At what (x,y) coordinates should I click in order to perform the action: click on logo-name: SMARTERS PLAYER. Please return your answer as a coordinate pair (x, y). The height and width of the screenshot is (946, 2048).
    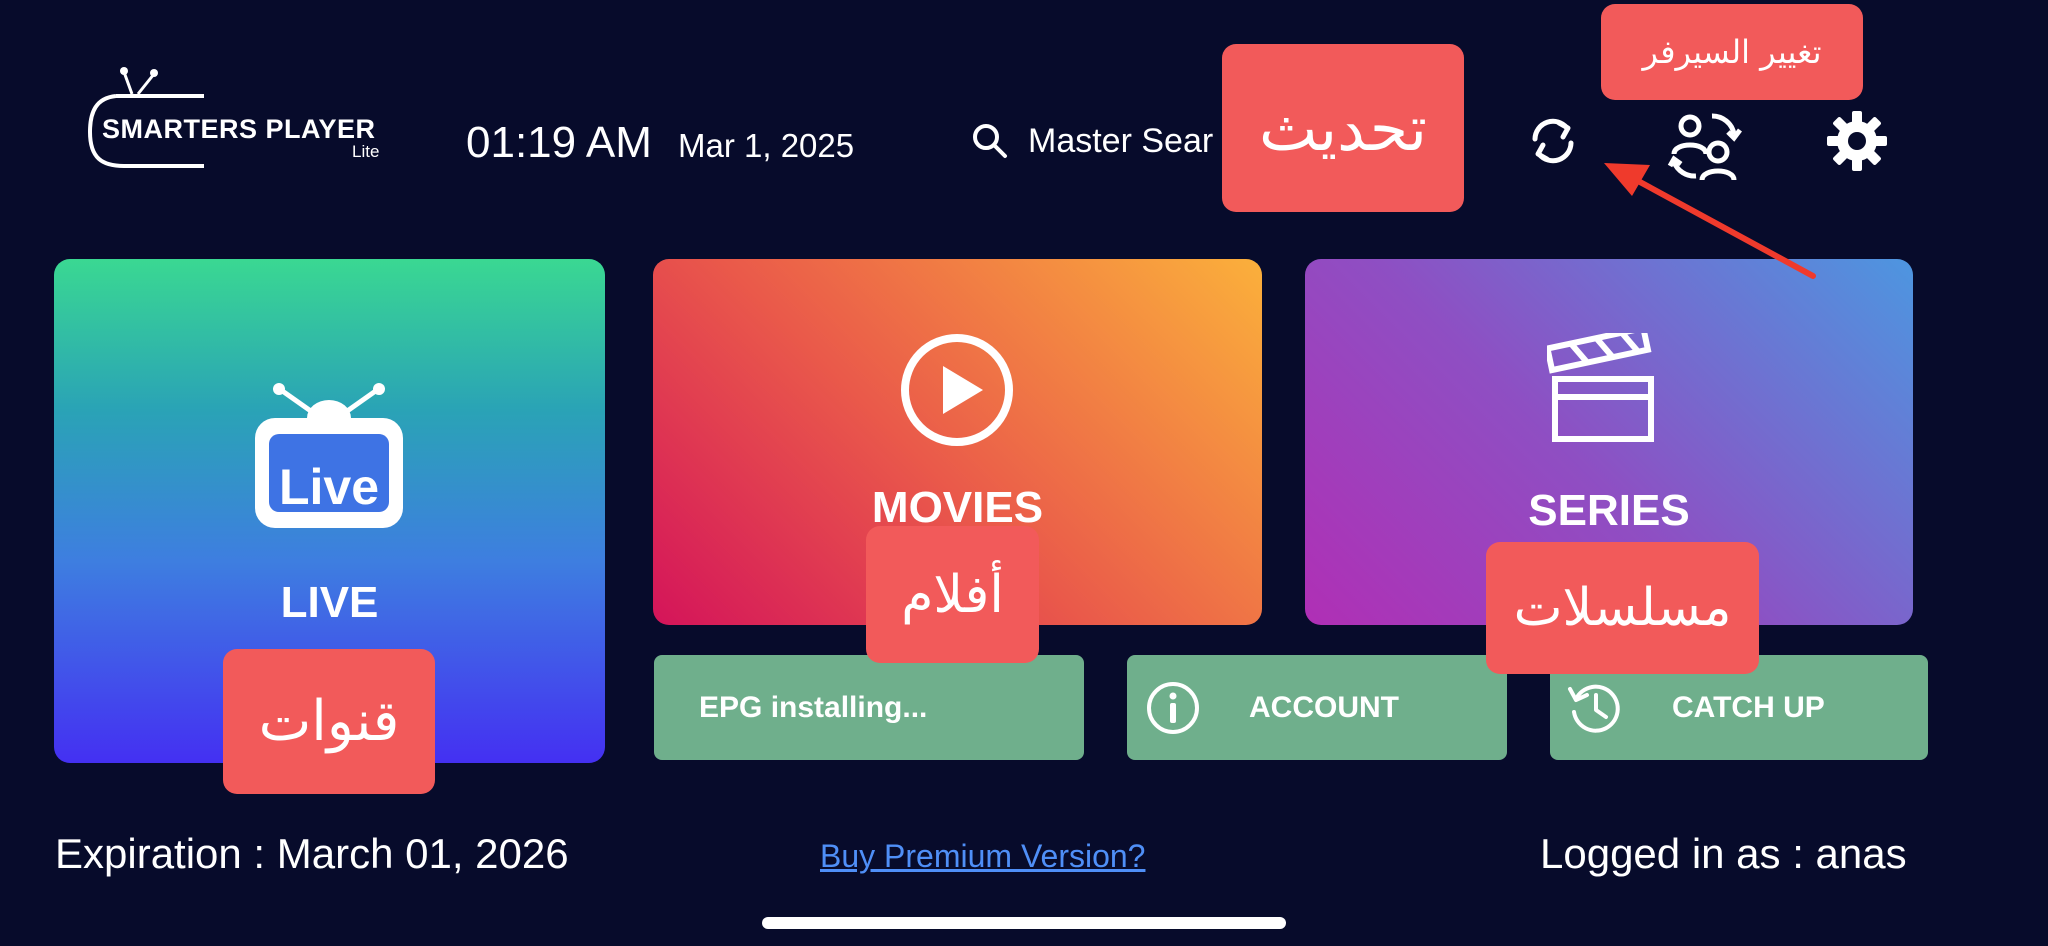
    Looking at the image, I should click on (239, 129).